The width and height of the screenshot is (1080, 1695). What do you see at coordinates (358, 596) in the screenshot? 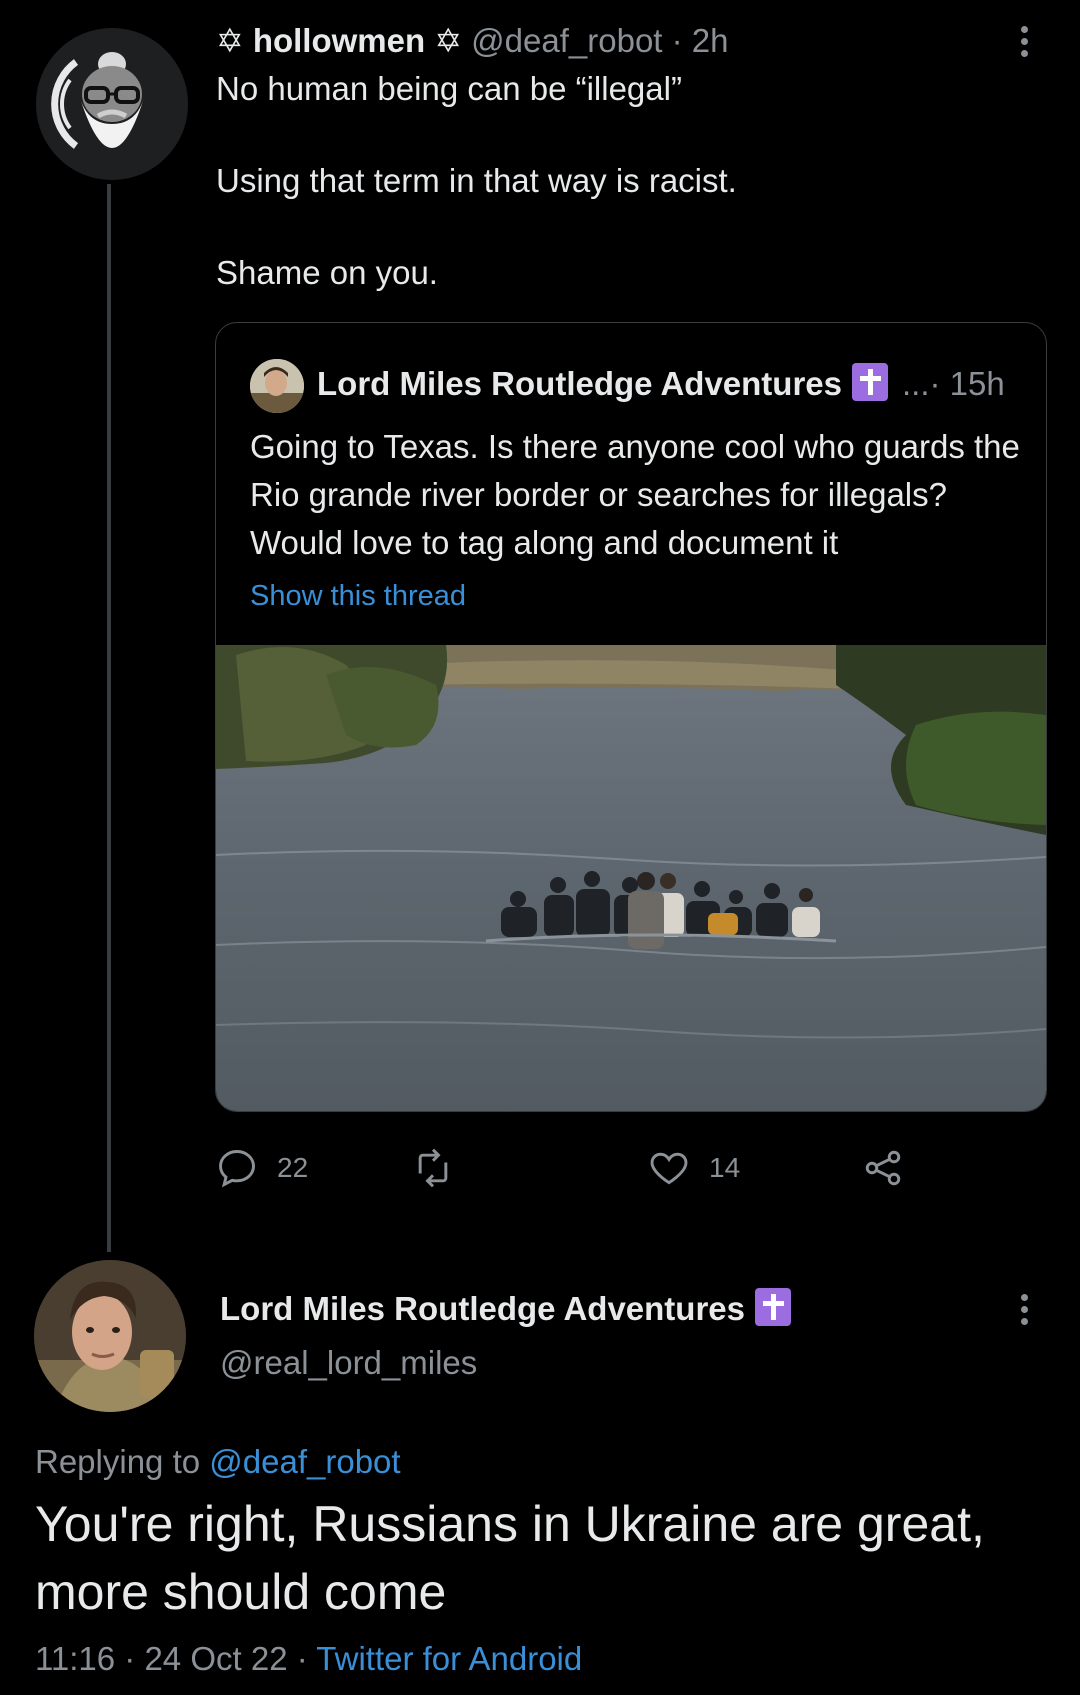
I see `show-thread-link: Show this thread` at bounding box center [358, 596].